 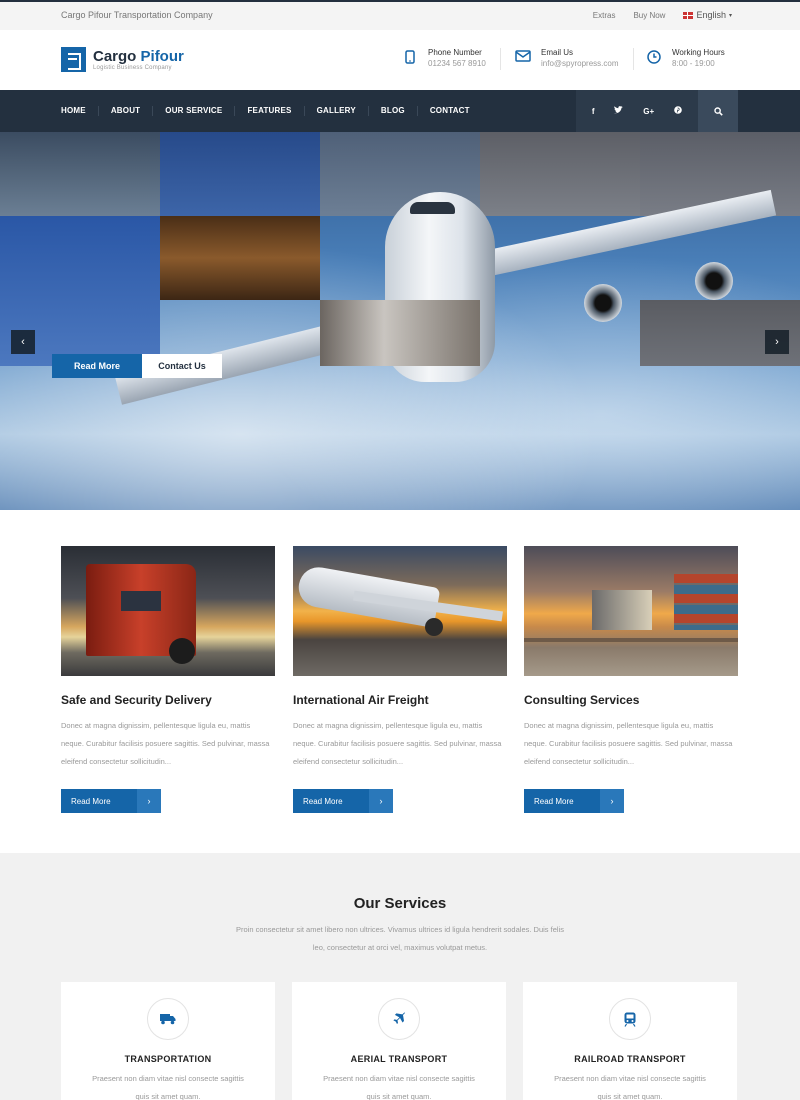 What do you see at coordinates (579, 63) in the screenshot?
I see `email-value: info@spyropress.com` at bounding box center [579, 63].